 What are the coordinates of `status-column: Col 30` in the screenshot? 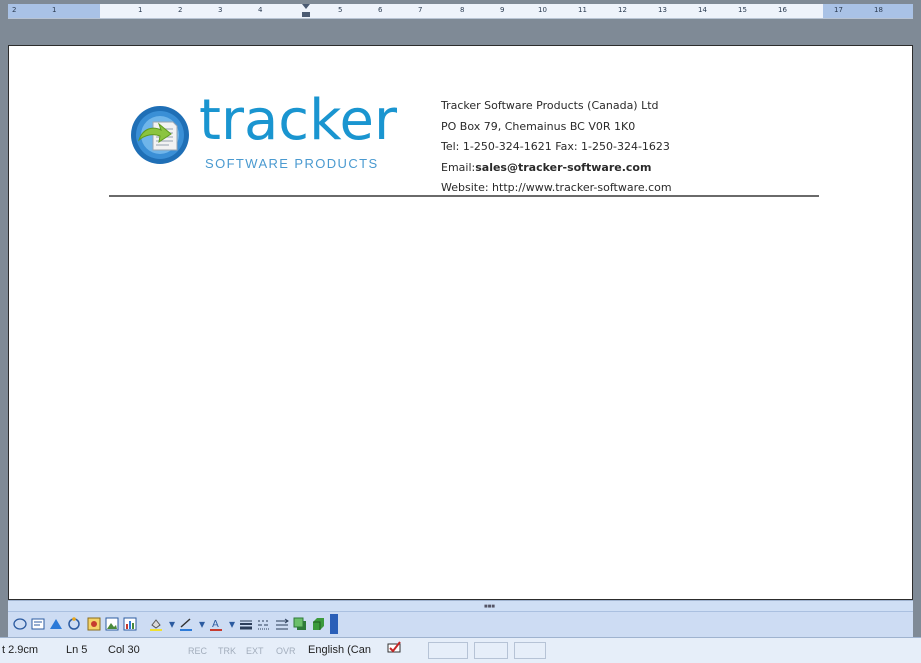 It's located at (124, 650).